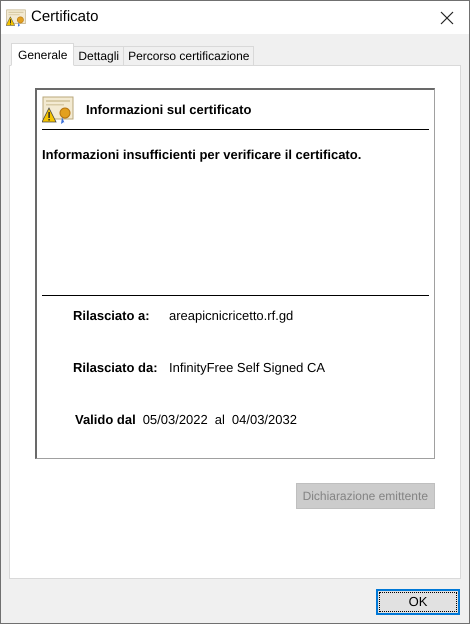 Image resolution: width=470 pixels, height=624 pixels. What do you see at coordinates (231, 316) in the screenshot?
I see `field-value: areapicnicricetto.rf.gd` at bounding box center [231, 316].